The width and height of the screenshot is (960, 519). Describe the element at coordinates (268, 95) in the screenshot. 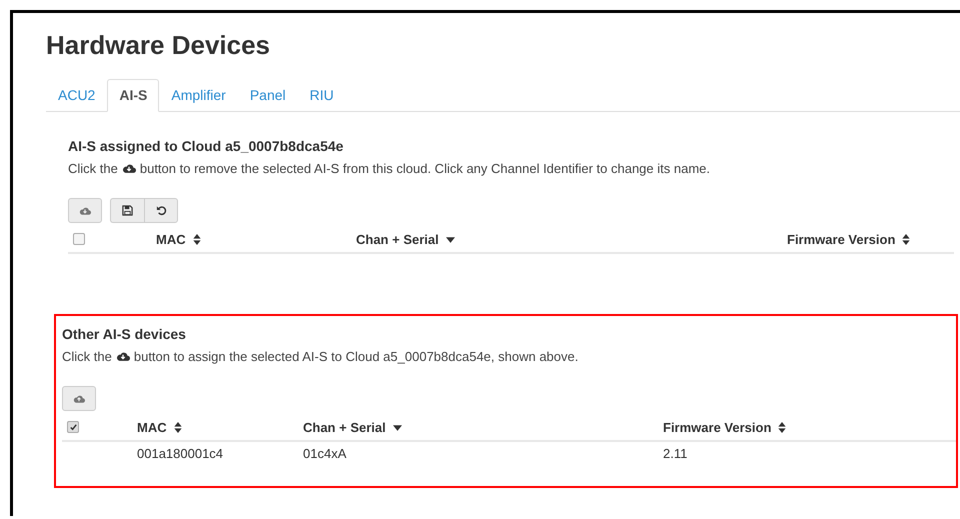

I see `tab: Panel` at that location.